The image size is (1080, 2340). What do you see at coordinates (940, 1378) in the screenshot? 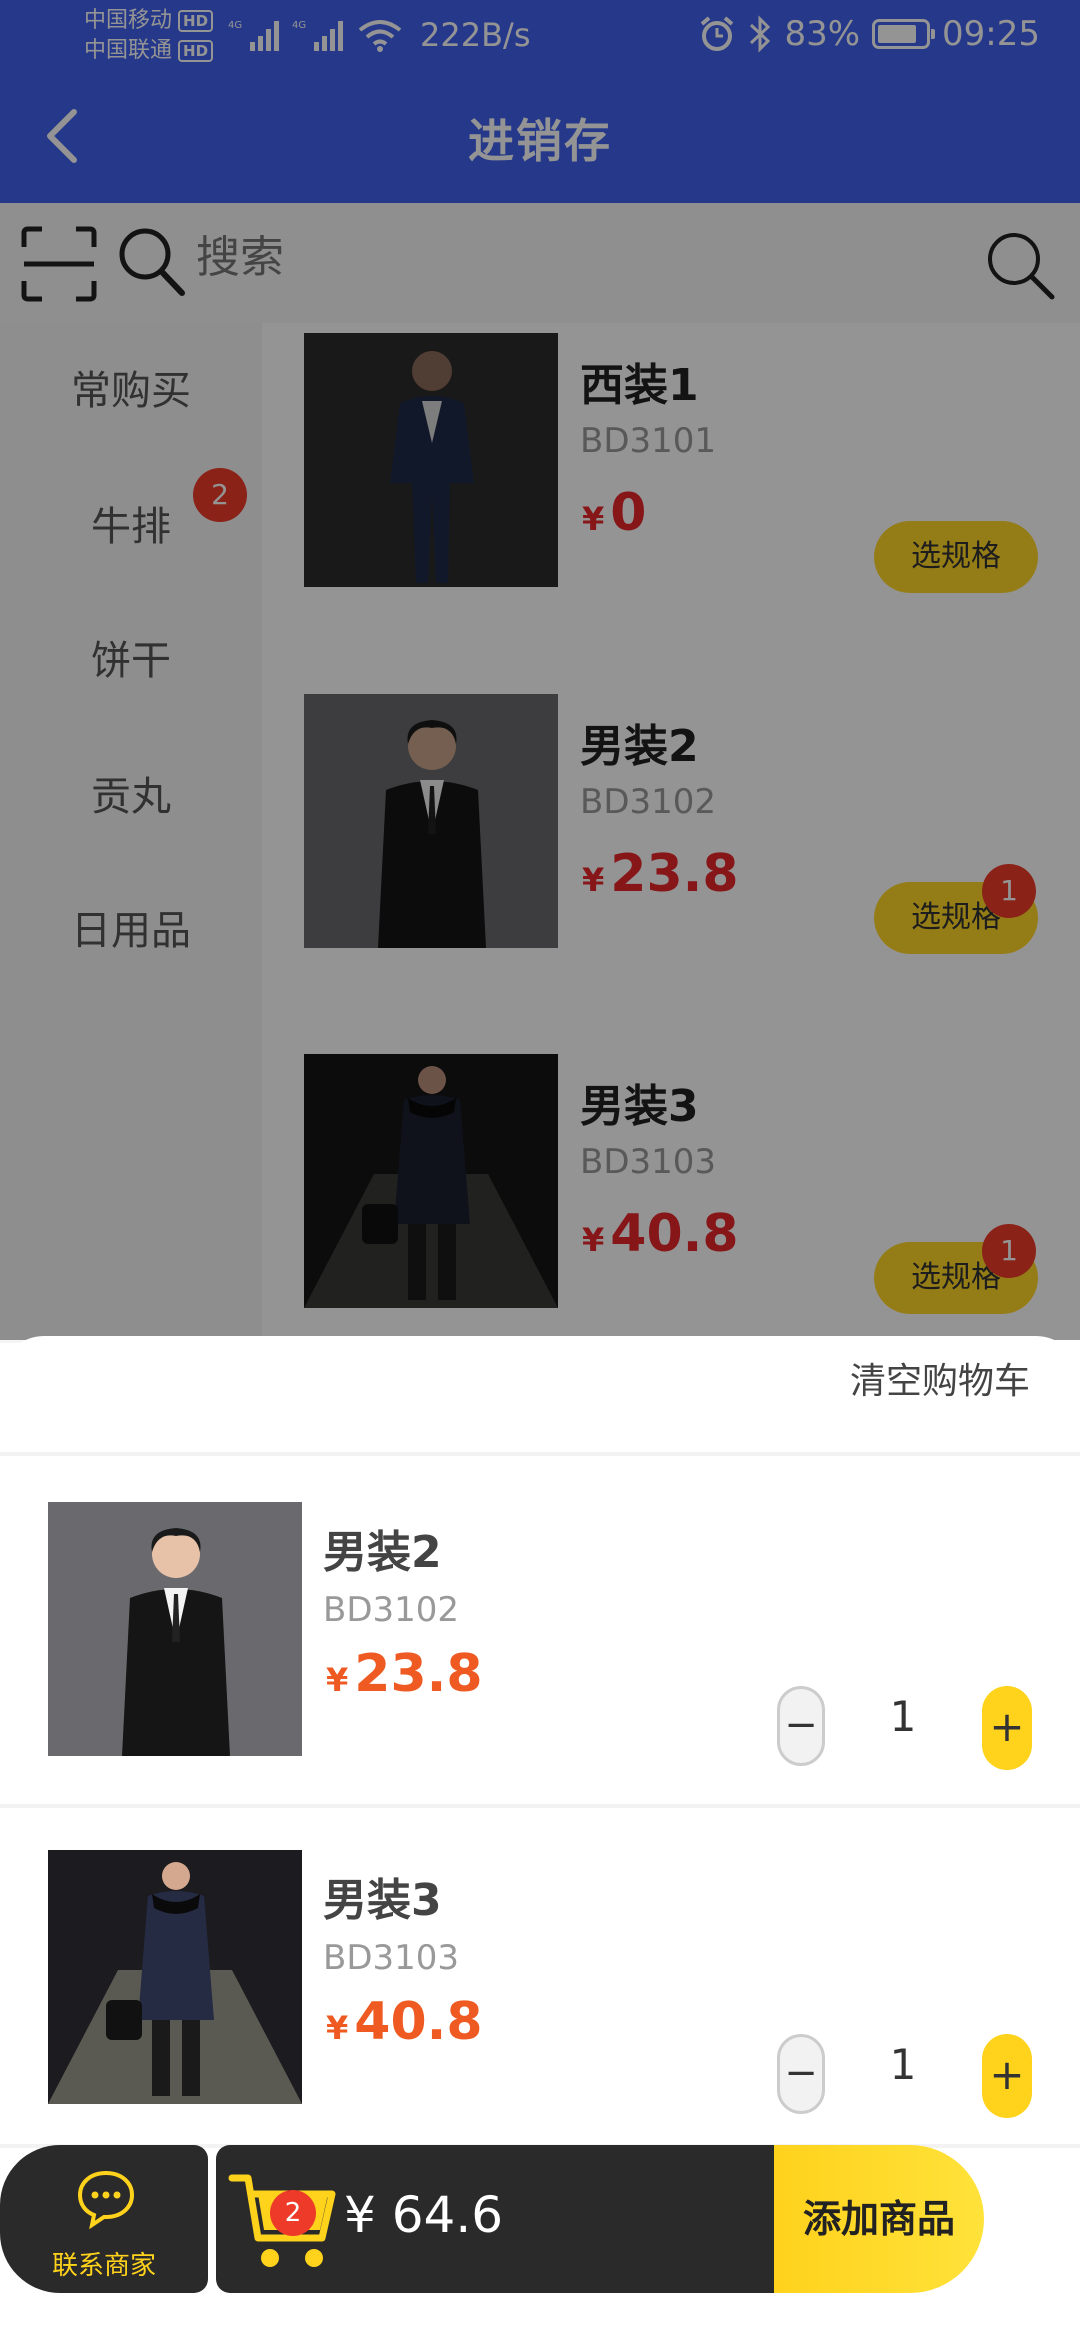
I see `clear-cart-button: 清空购物车` at bounding box center [940, 1378].